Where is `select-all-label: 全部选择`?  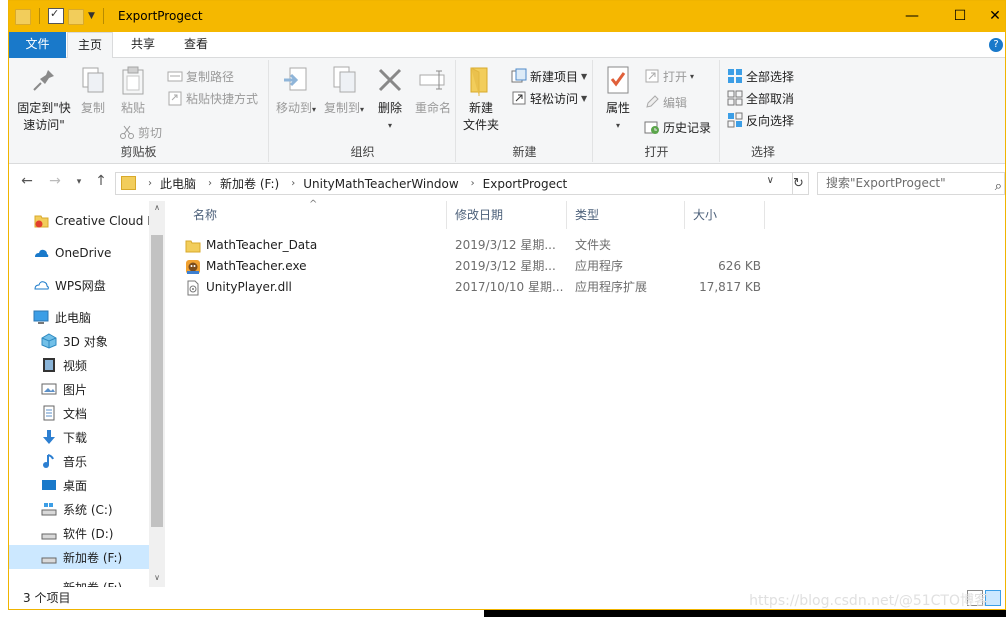 select-all-label: 全部选择 is located at coordinates (770, 76).